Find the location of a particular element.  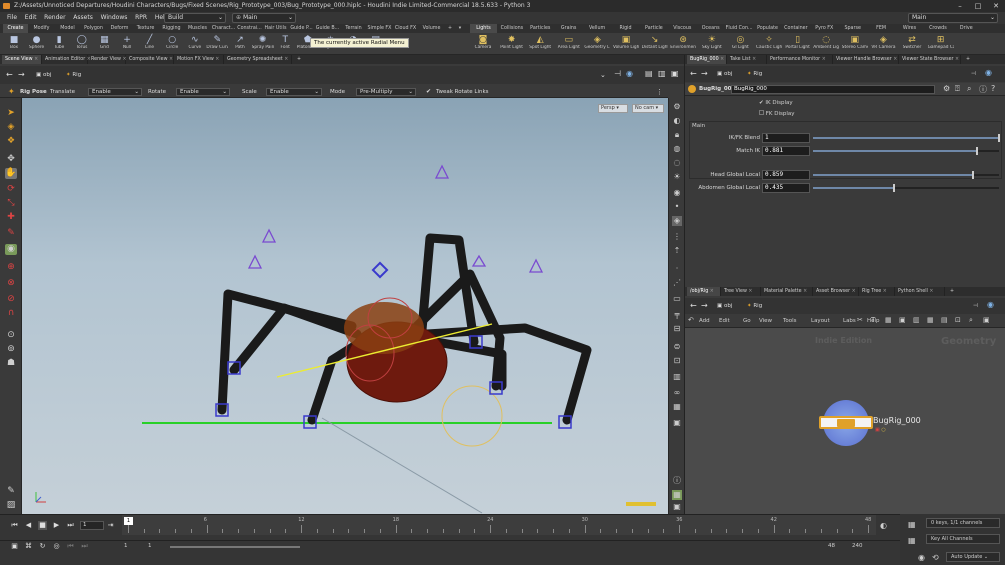

operation-options-icon: ⋮ is located at coordinates (659, 92).